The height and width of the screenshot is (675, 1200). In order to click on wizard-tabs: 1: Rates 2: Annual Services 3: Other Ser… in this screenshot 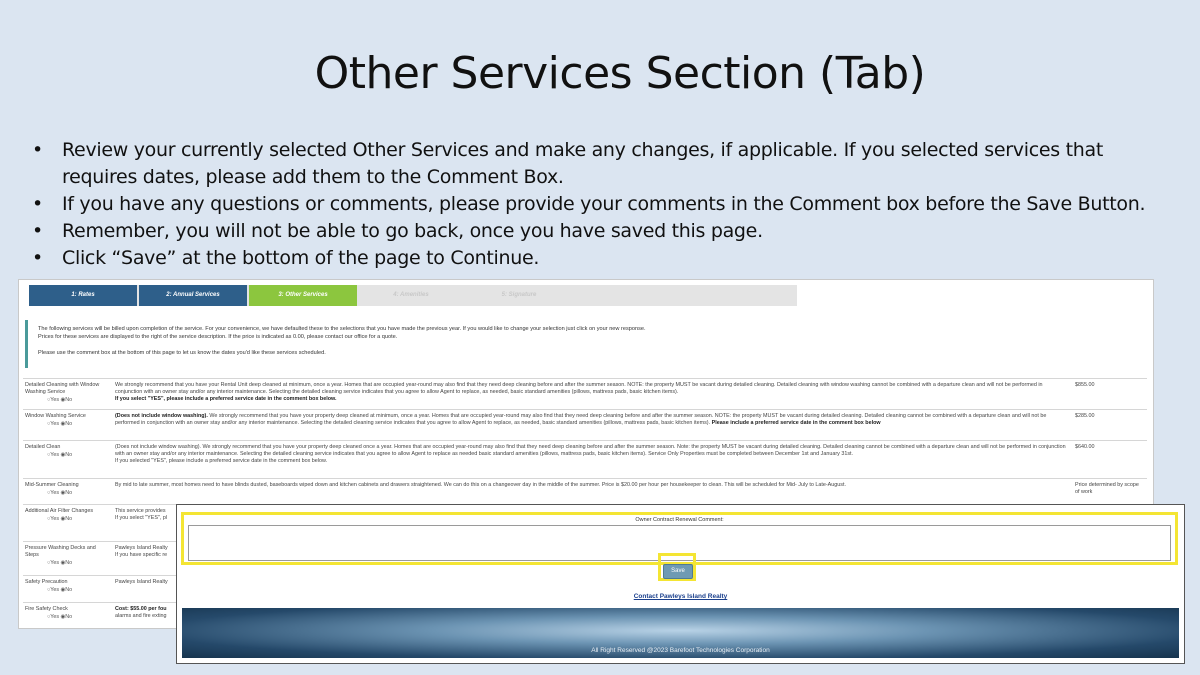, I will do `click(413, 295)`.